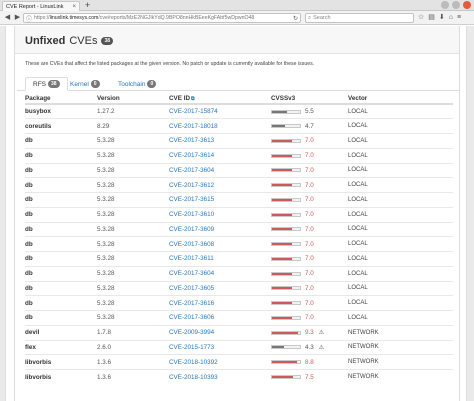  I want to click on tab-rfs: RFS 38, so click(46, 84).